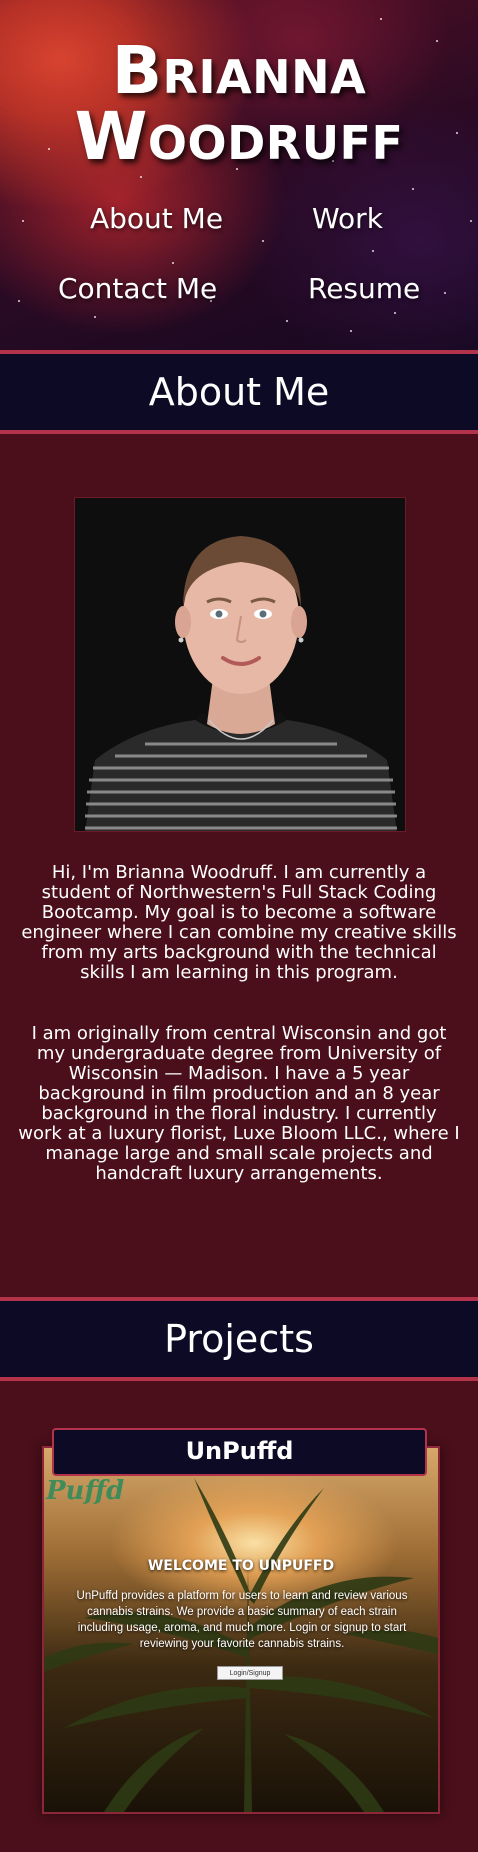 Image resolution: width=478 pixels, height=1852 pixels. I want to click on nav-resume: Resume, so click(364, 289).